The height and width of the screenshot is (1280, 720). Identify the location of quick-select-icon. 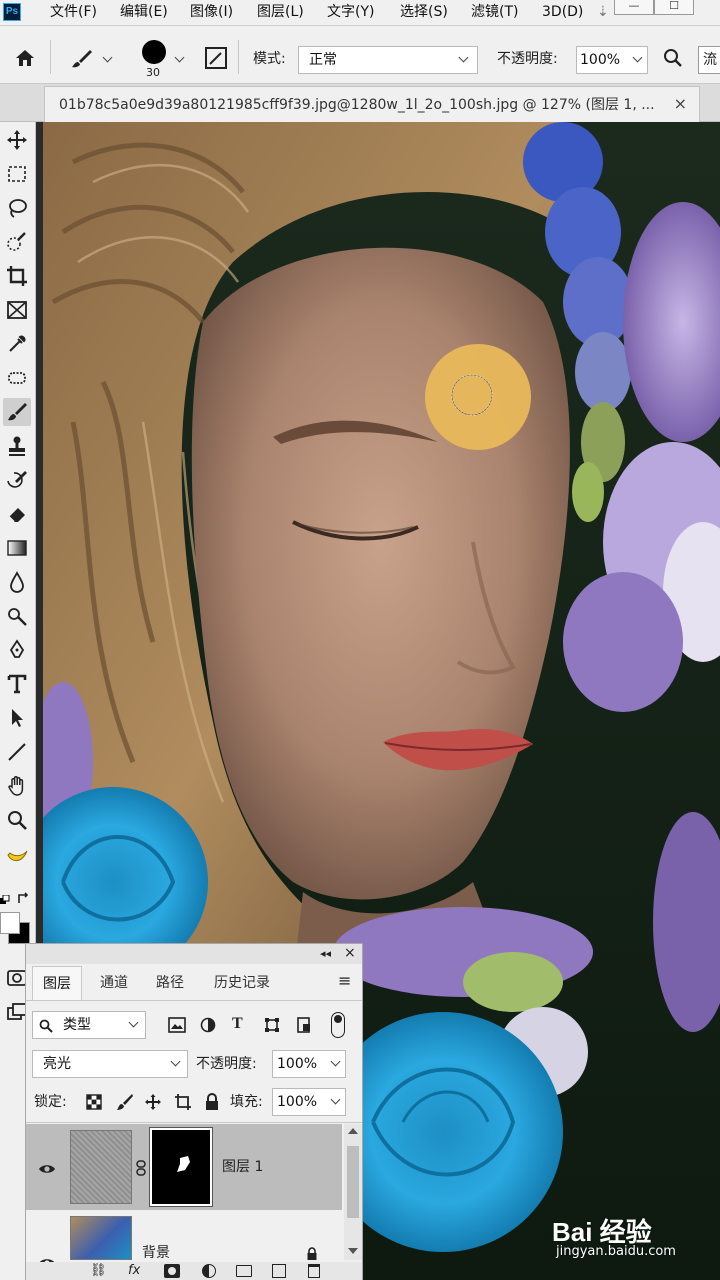
(17, 242).